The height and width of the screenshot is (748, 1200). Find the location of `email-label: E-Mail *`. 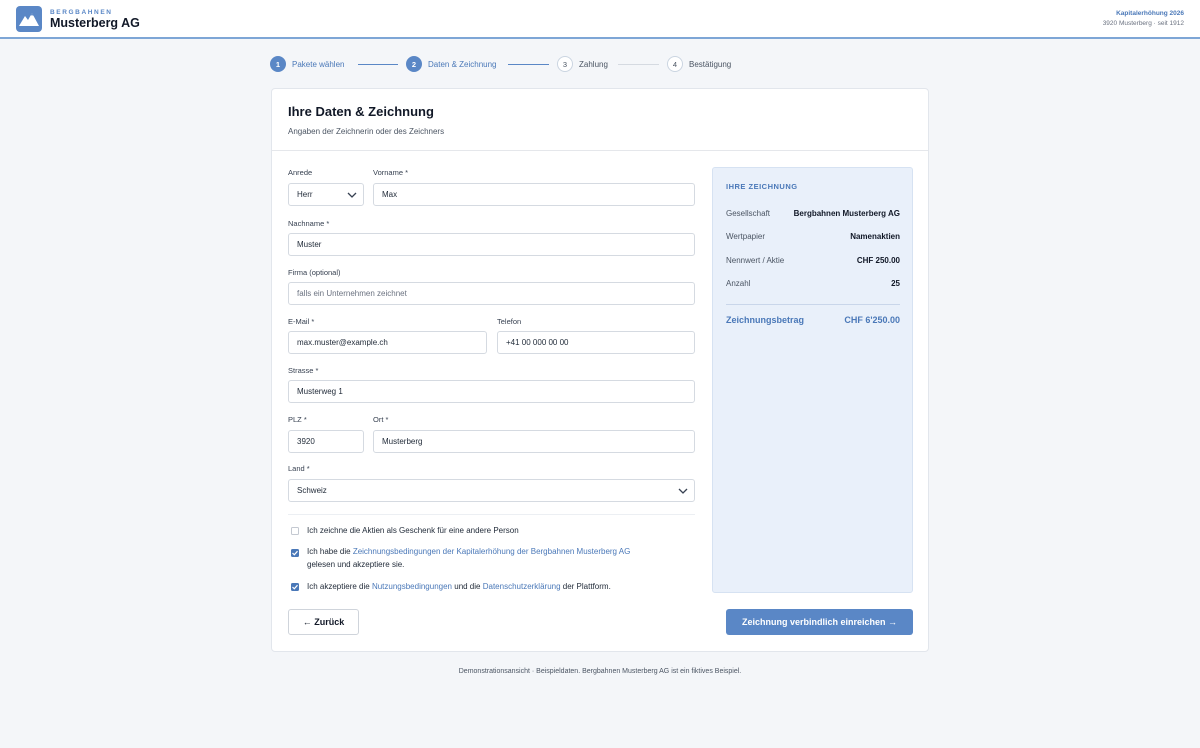

email-label: E-Mail * is located at coordinates (301, 321).